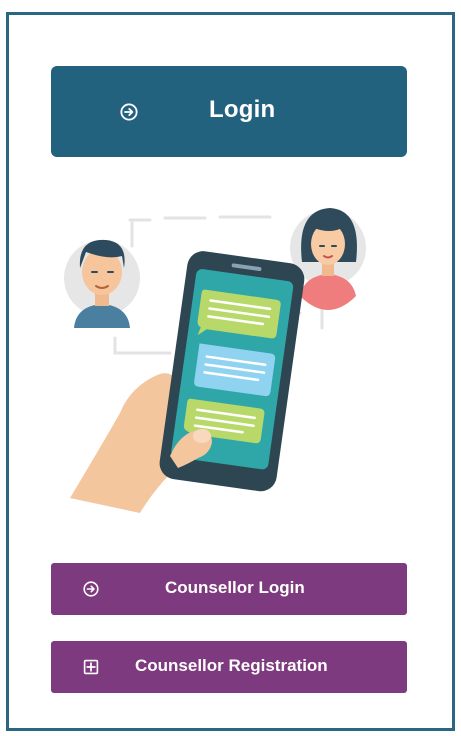  What do you see at coordinates (235, 587) in the screenshot?
I see `counsellor-login-label: Counsellor Login` at bounding box center [235, 587].